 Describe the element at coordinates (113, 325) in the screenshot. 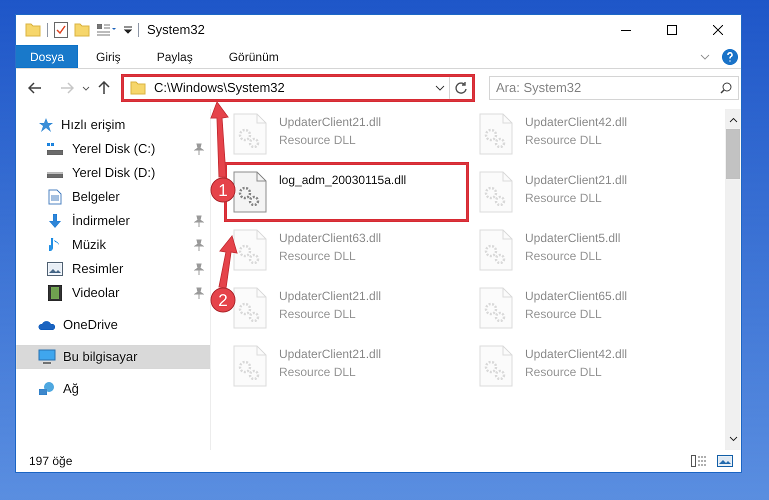

I see `sidebar-item: OneDrive` at that location.